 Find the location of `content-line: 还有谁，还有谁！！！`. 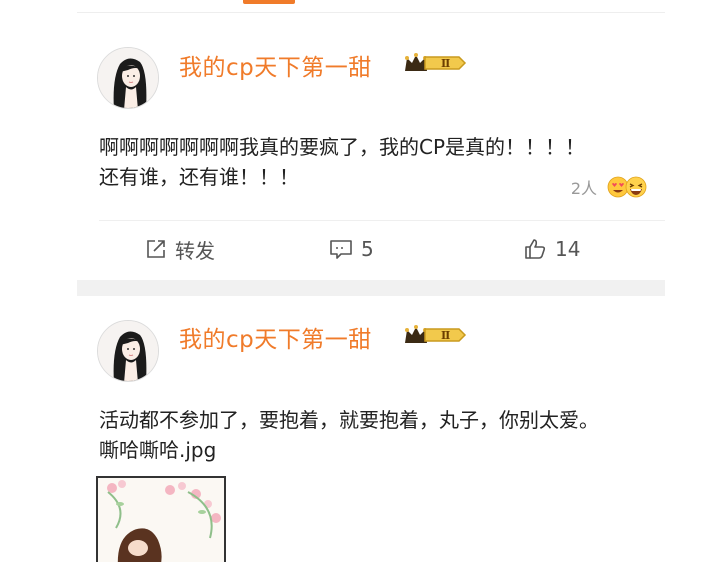

content-line: 还有谁，还有谁！！！ is located at coordinates (199, 177).